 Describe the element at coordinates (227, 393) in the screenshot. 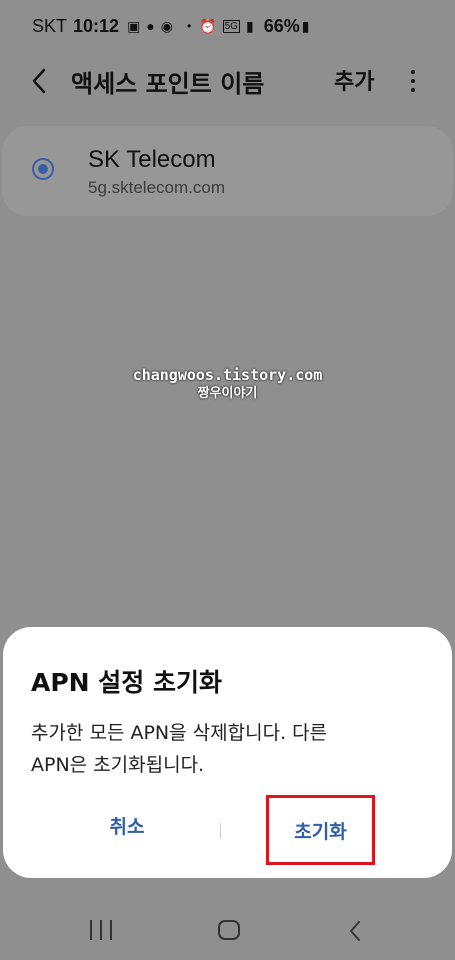

I see `watermark-blog-name: 짱우이야기` at that location.